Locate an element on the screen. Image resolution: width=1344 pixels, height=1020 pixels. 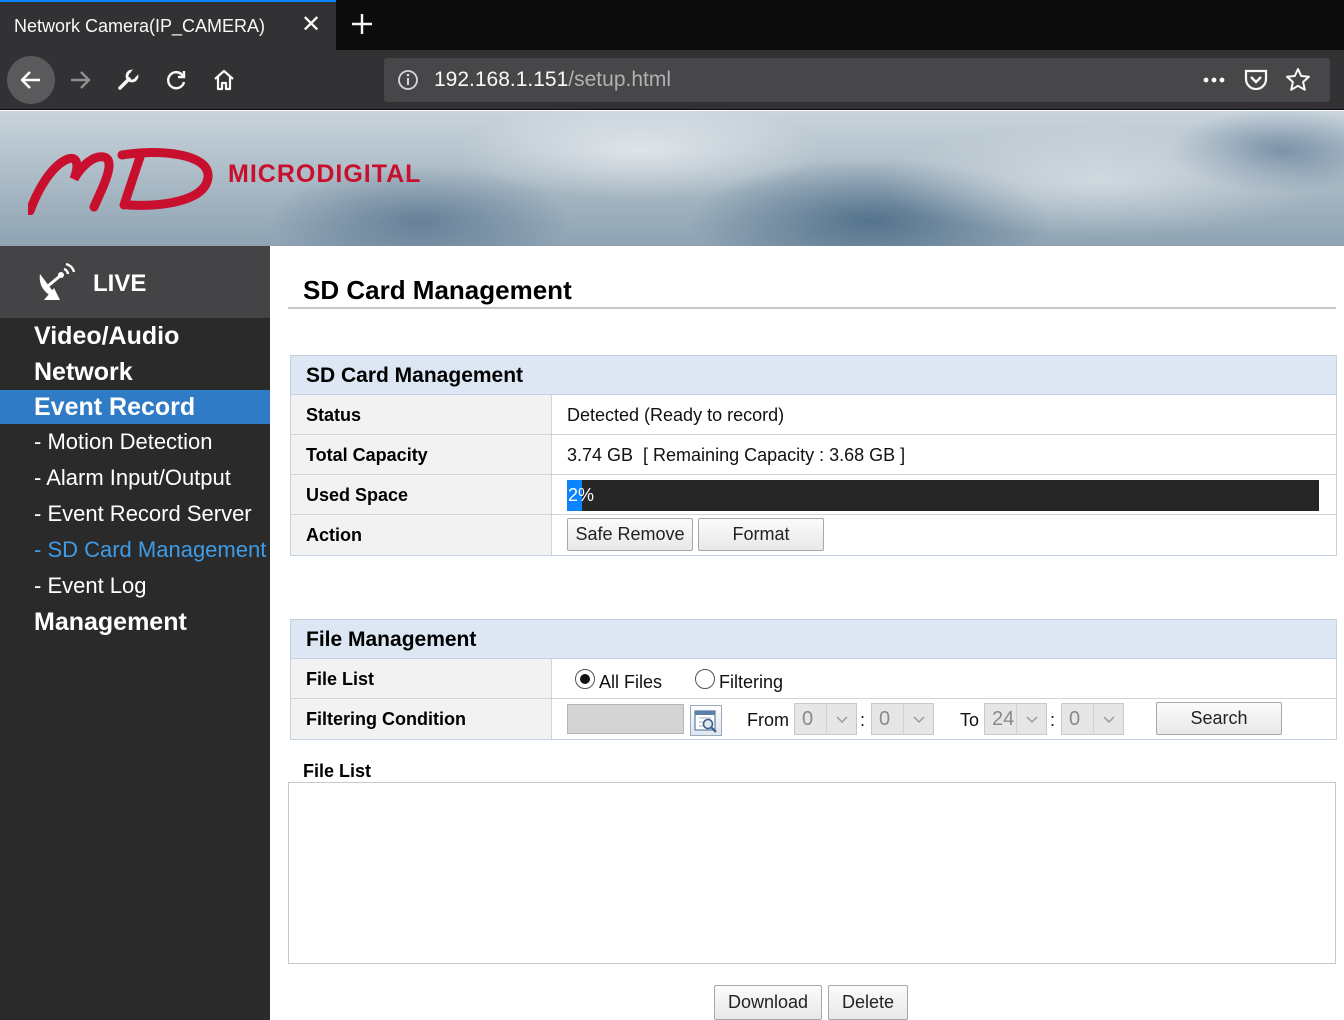
sd-card-panel-title: SD Card Management is located at coordinates (813, 375).